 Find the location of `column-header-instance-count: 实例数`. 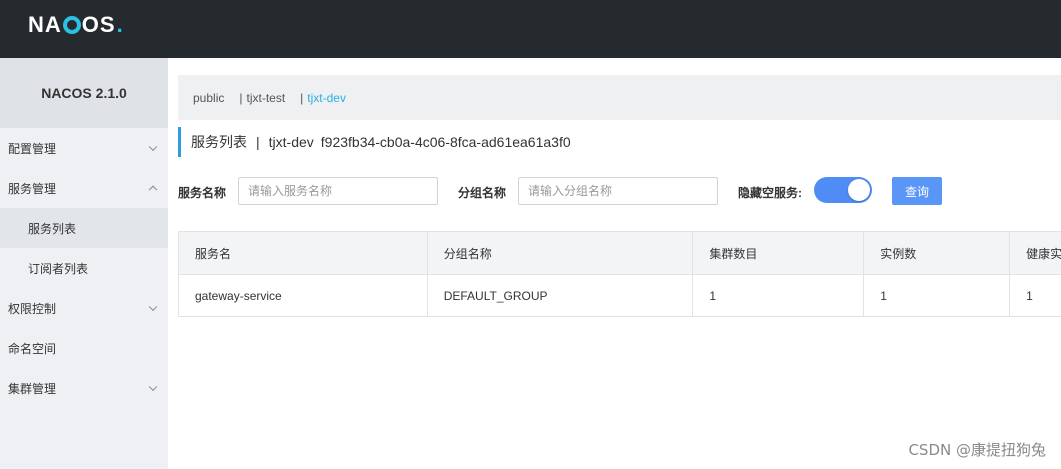

column-header-instance-count: 实例数 is located at coordinates (937, 253).